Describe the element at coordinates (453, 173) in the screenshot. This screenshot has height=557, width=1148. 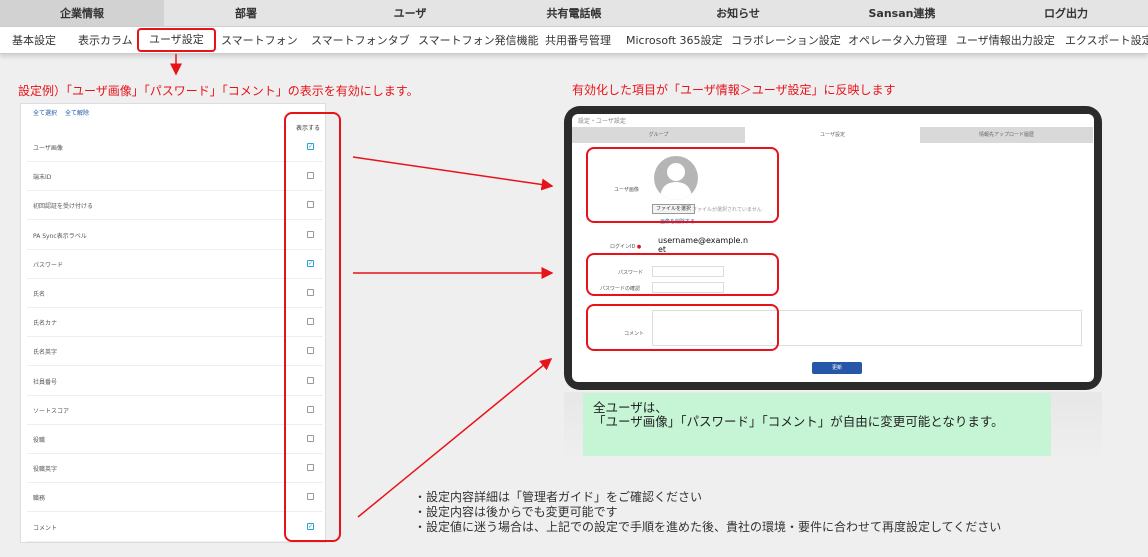
I see `arrow-user-image-icon` at that location.